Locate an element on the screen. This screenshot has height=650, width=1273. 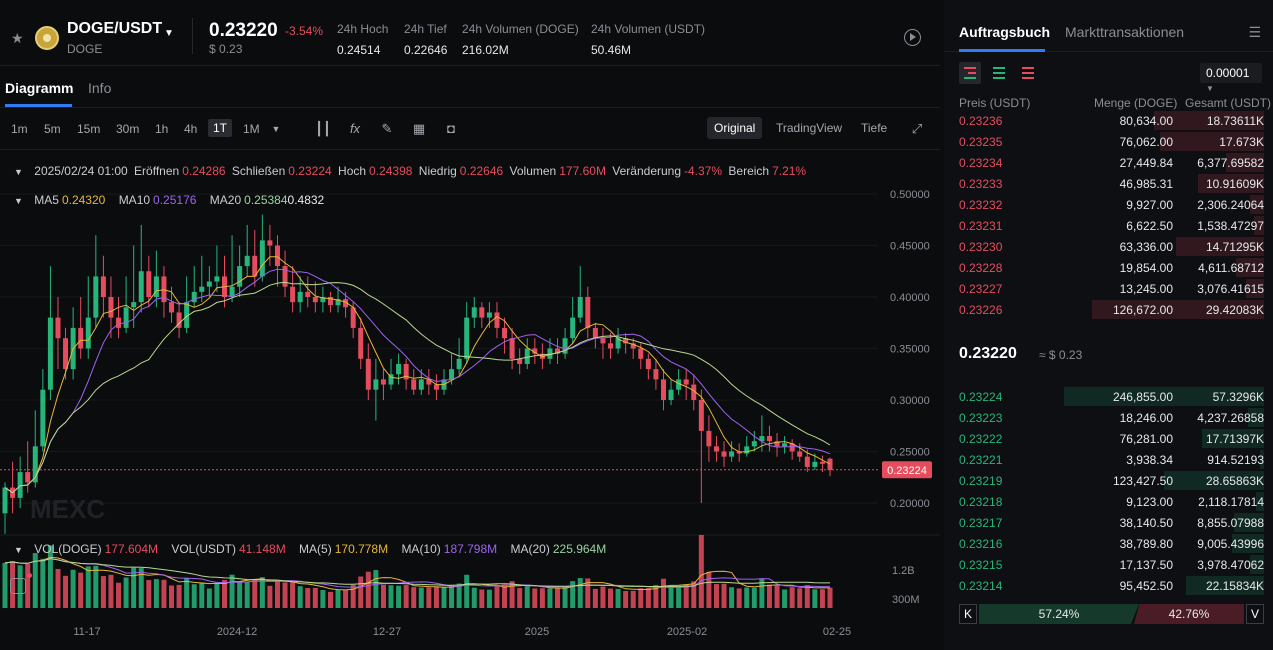
ask-row: 0.23226 126,672.00 29.42083K is located at coordinates (1108, 310).